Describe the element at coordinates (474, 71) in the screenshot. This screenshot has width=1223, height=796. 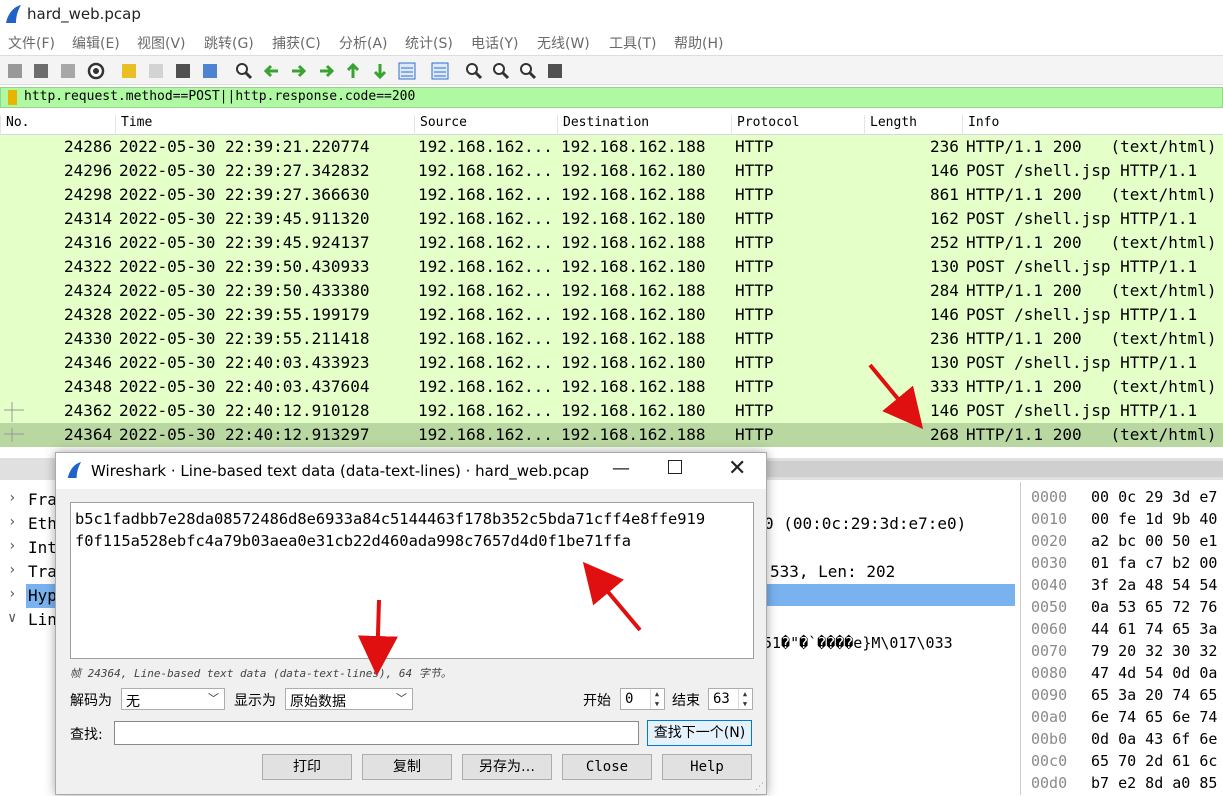
I see `zoom-in-icon` at that location.